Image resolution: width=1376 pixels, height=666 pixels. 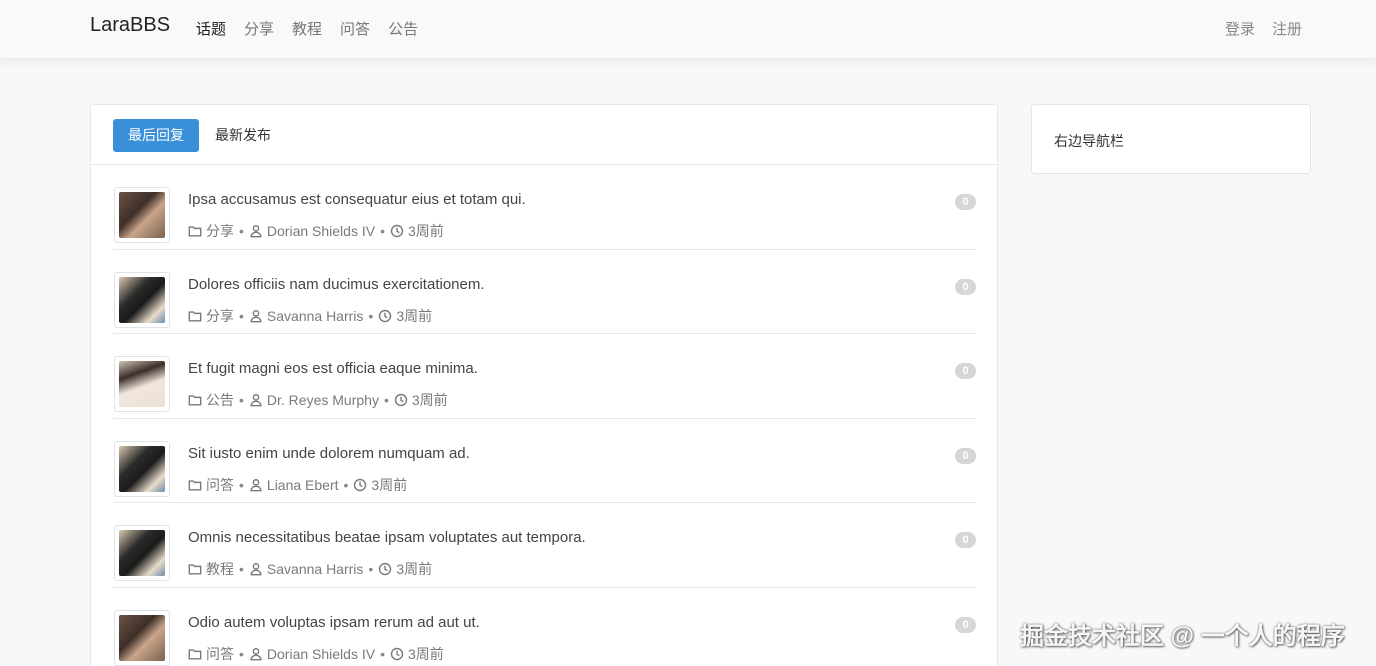 I want to click on register-link: 注册, so click(x=1287, y=28).